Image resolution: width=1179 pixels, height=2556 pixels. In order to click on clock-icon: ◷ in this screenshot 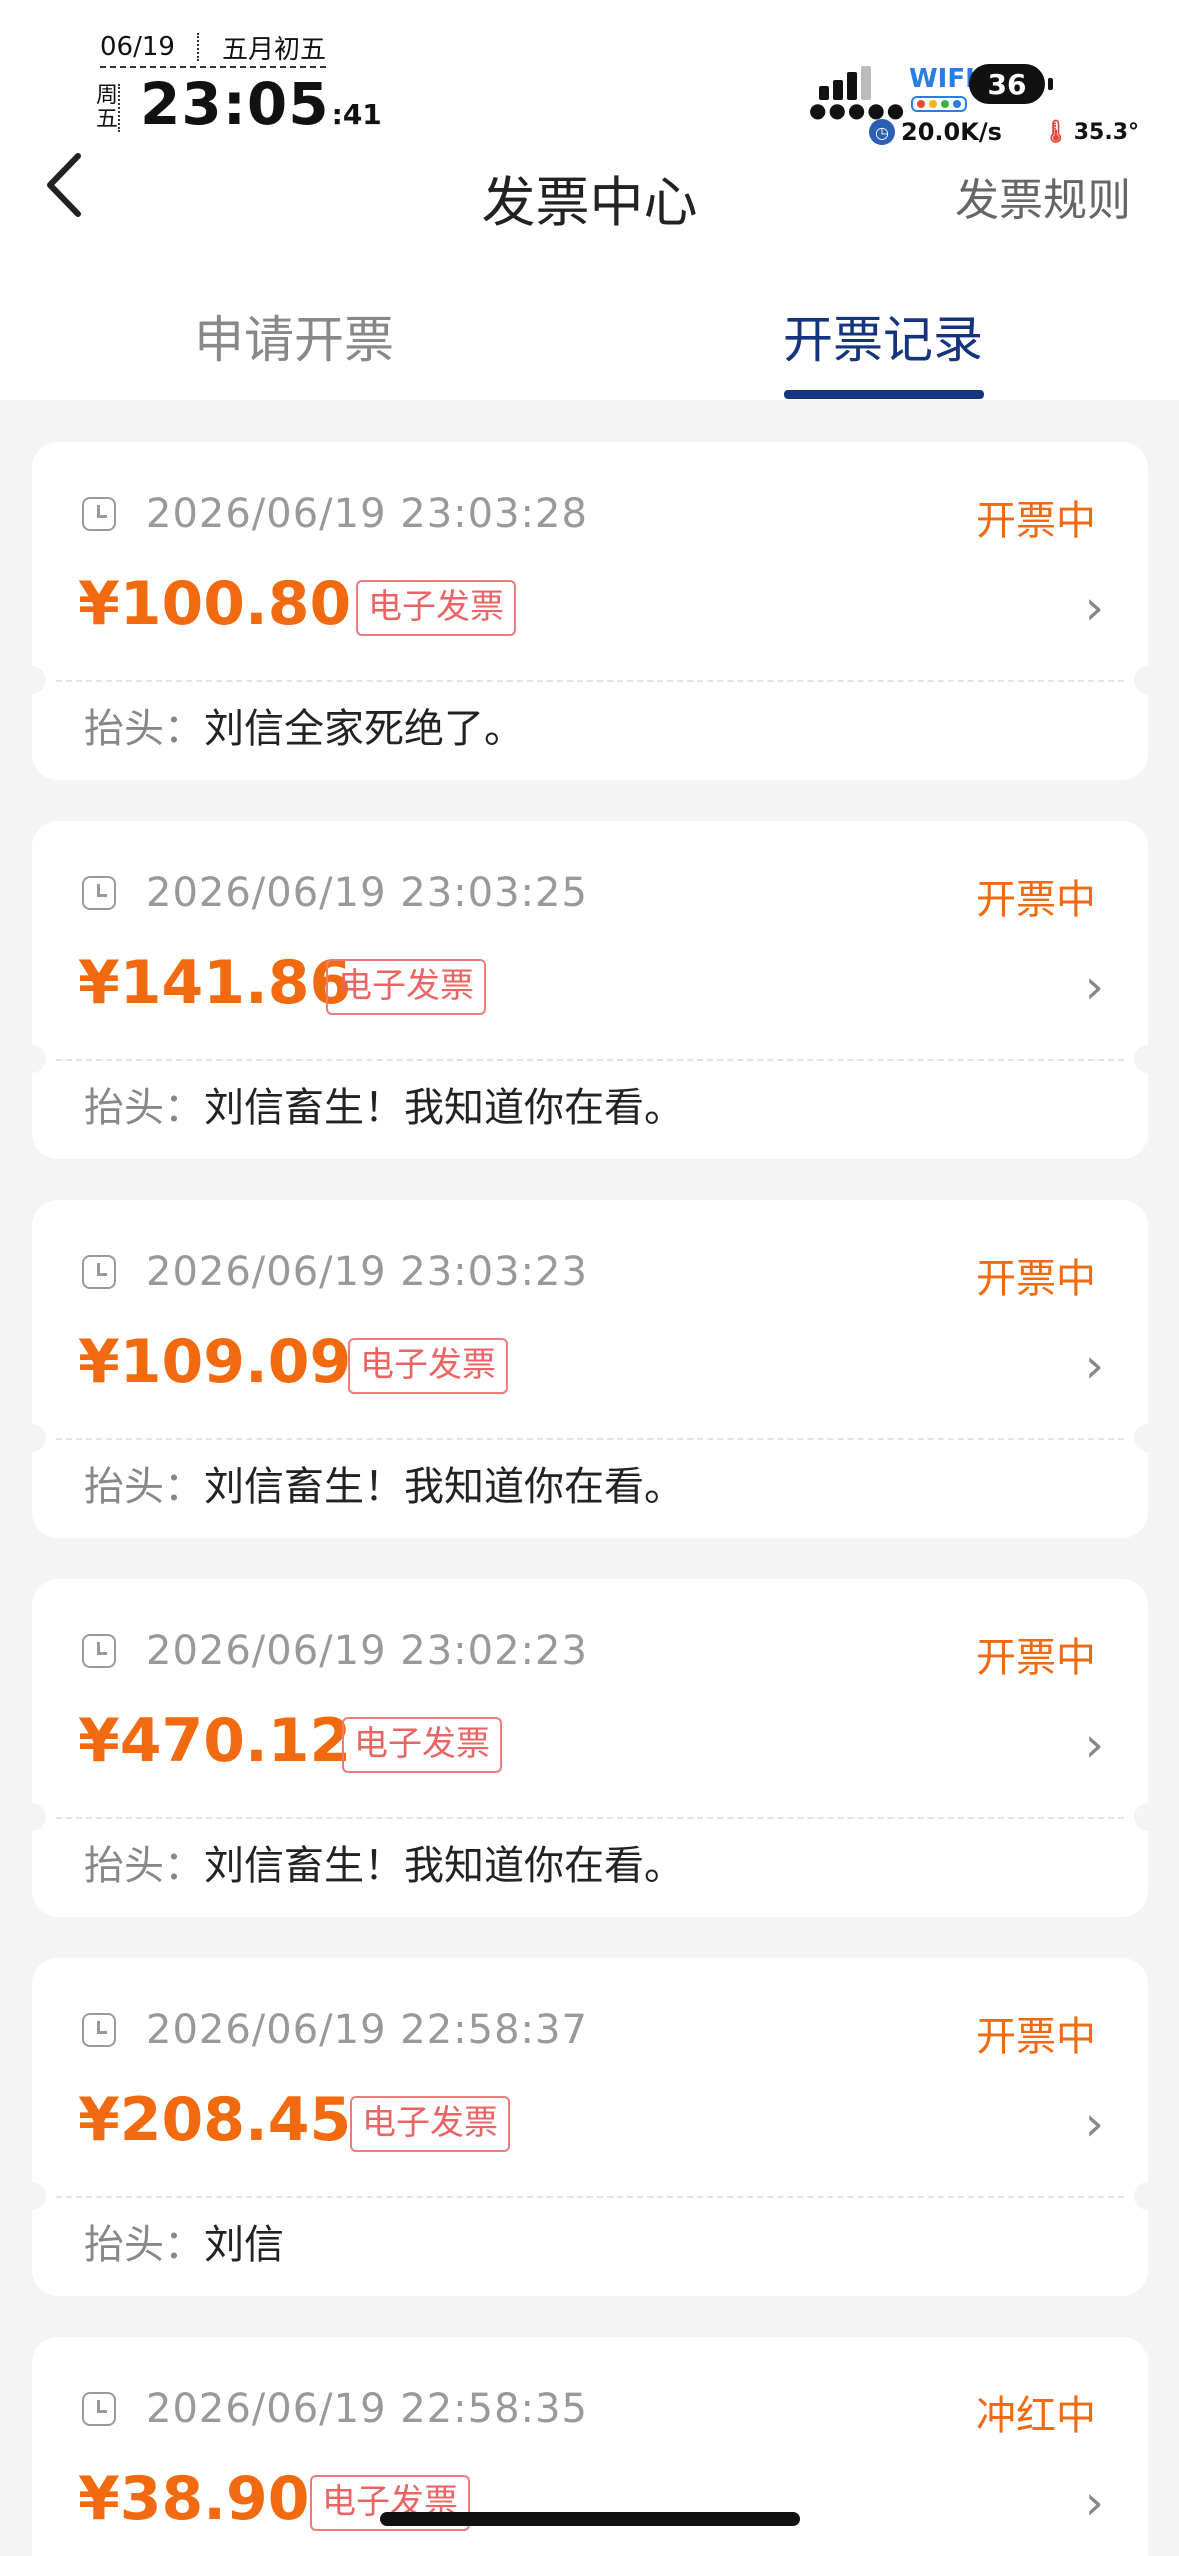, I will do `click(882, 132)`.